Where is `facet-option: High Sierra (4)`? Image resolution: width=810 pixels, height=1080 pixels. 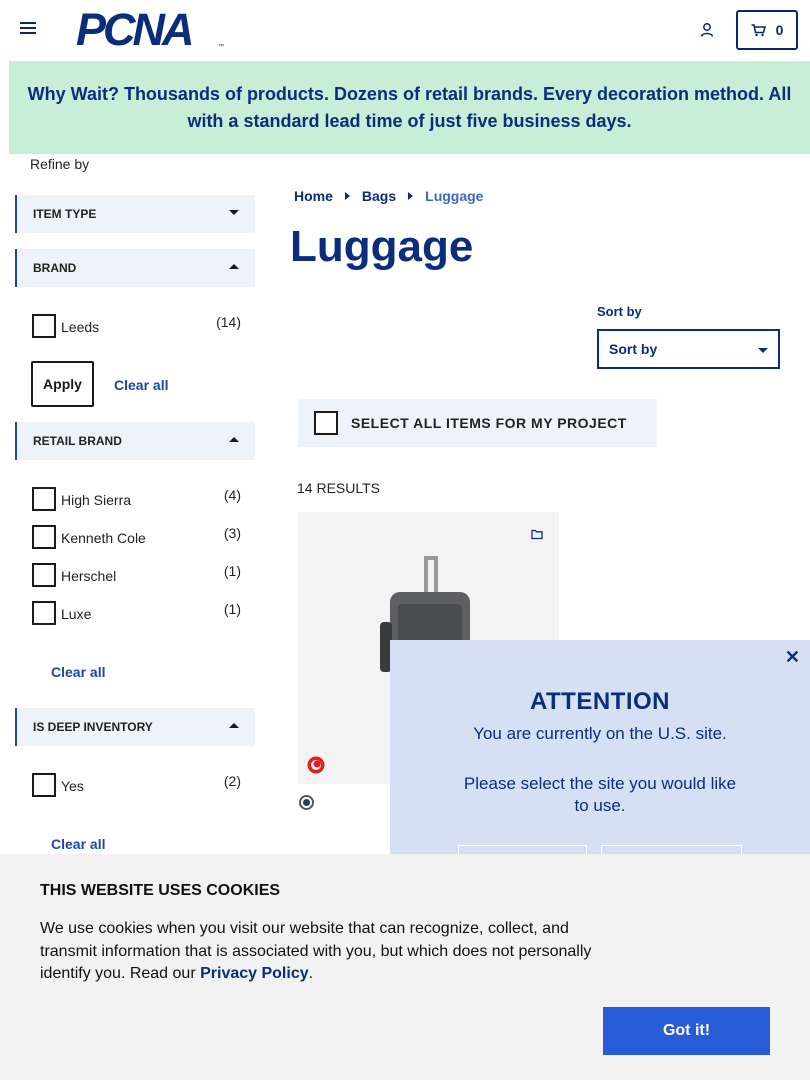
facet-option: High Sierra (4) is located at coordinates (136, 499).